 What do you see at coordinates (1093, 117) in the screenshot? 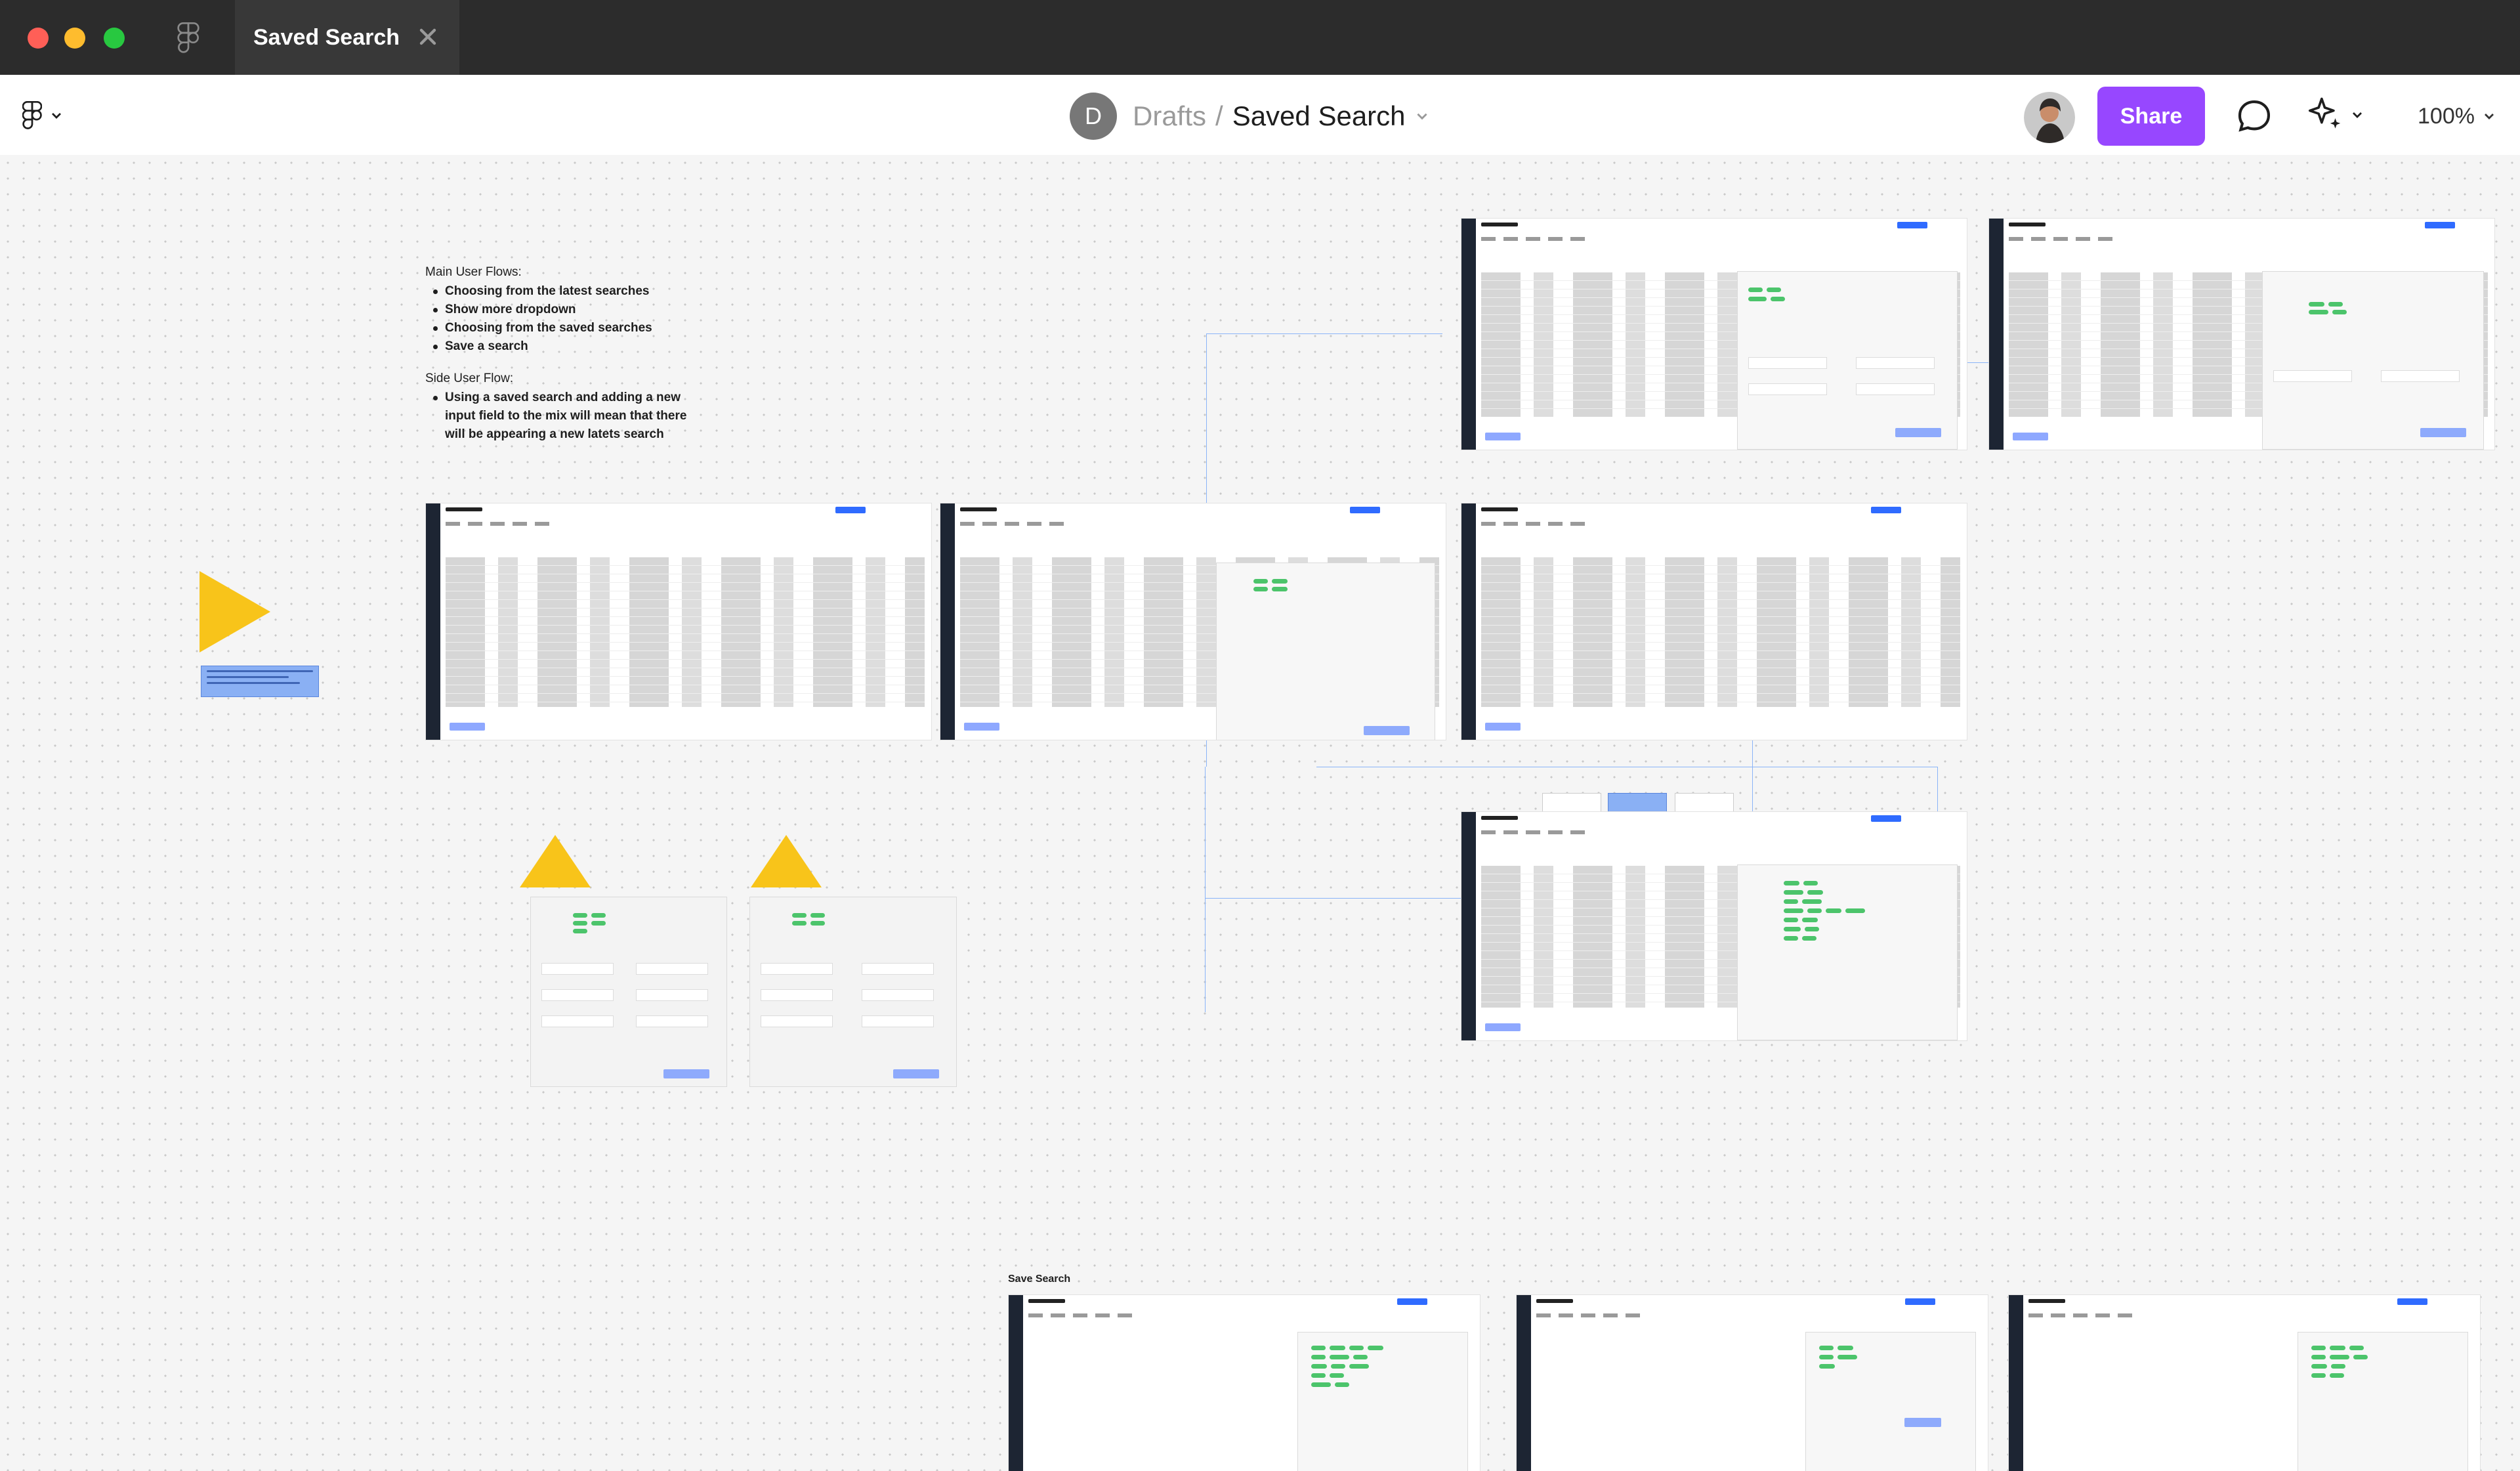
I see `project-avatar: D` at bounding box center [1093, 117].